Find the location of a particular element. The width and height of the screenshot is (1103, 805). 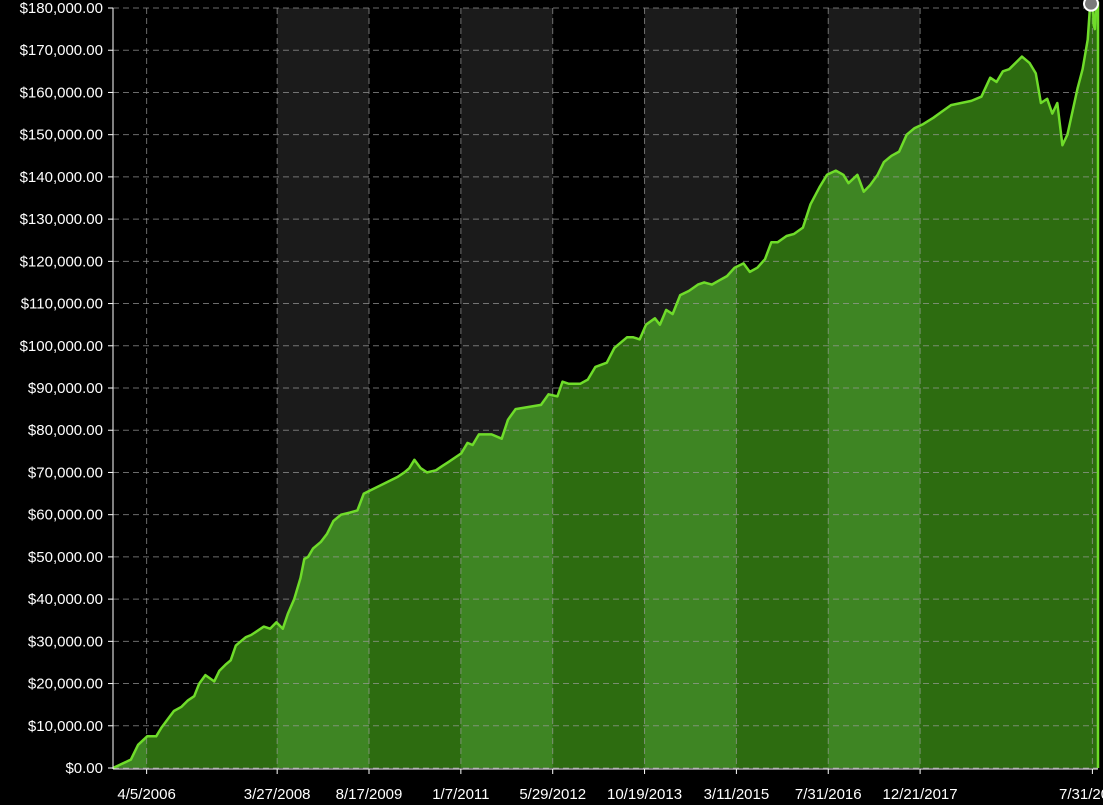

x-tick-label: 7/31/2016 is located at coordinates (828, 794).